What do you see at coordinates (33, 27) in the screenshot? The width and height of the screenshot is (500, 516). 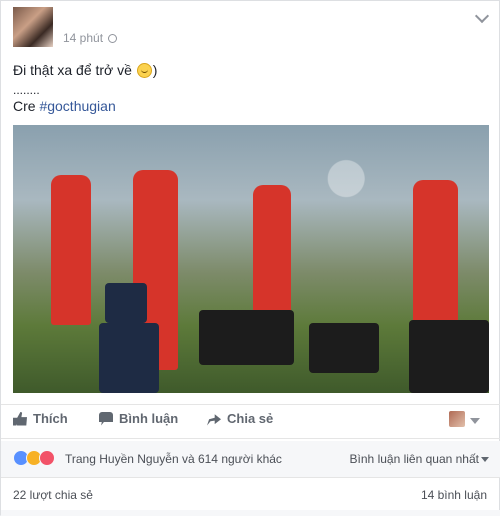 I see `author-avatar` at bounding box center [33, 27].